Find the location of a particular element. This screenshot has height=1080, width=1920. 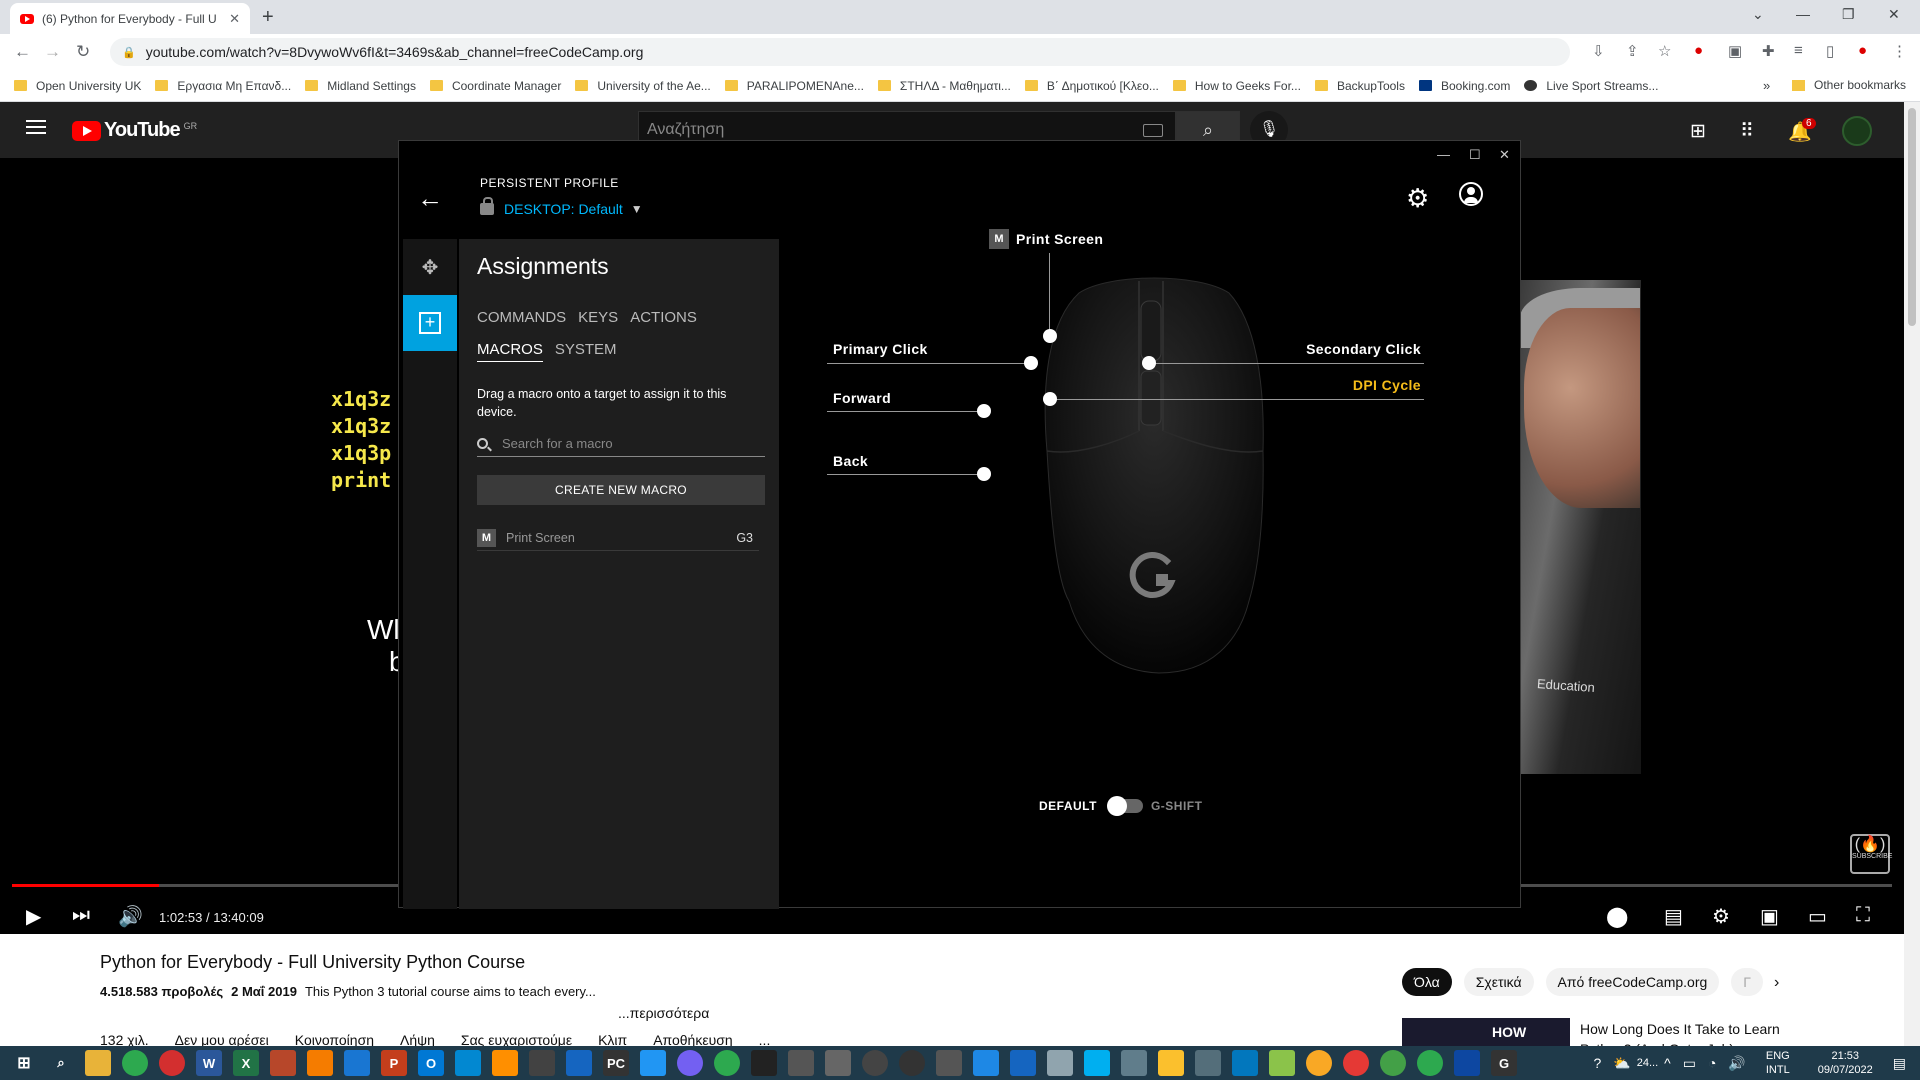

wifi-icon: ◔ is located at coordinates (1712, 1063).